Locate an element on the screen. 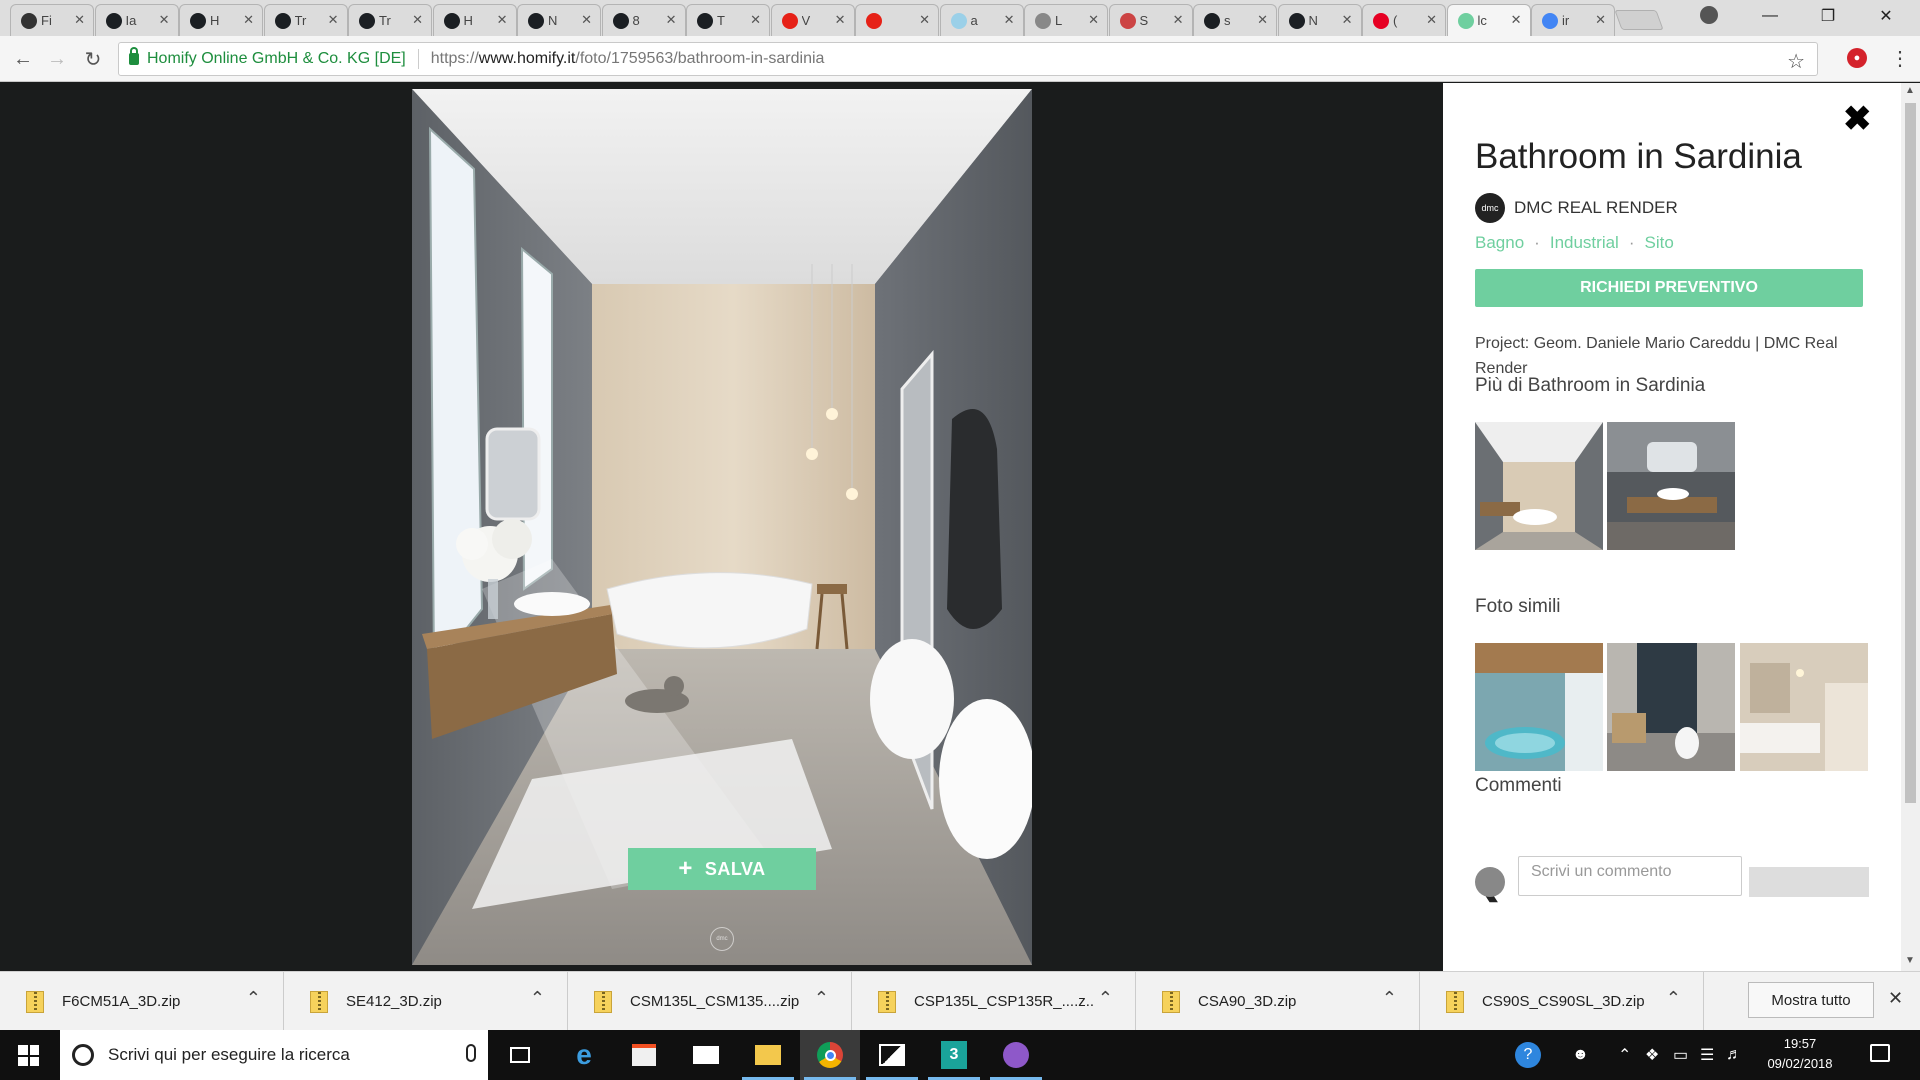 The width and height of the screenshot is (1920, 1080). browser-tab: lc ✕ is located at coordinates (1488, 20).